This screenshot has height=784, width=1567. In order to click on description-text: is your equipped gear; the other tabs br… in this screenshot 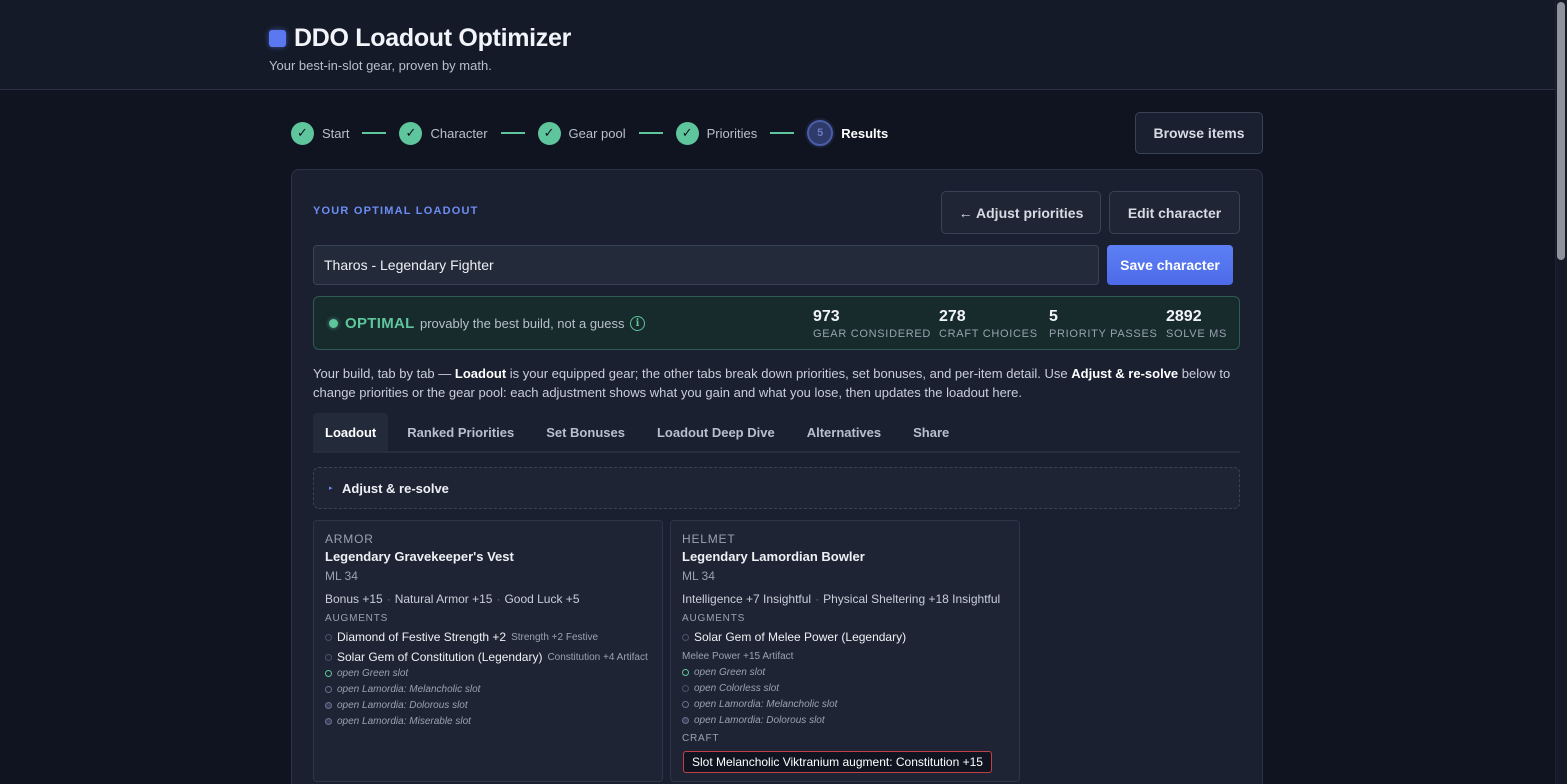, I will do `click(789, 373)`.